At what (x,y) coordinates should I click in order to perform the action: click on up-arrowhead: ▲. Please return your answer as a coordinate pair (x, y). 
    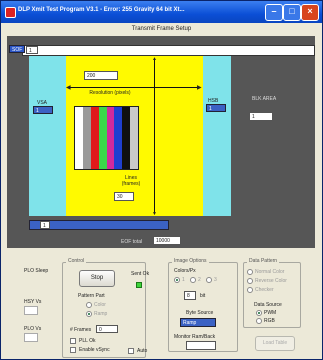
    Looking at the image, I should click on (154, 59).